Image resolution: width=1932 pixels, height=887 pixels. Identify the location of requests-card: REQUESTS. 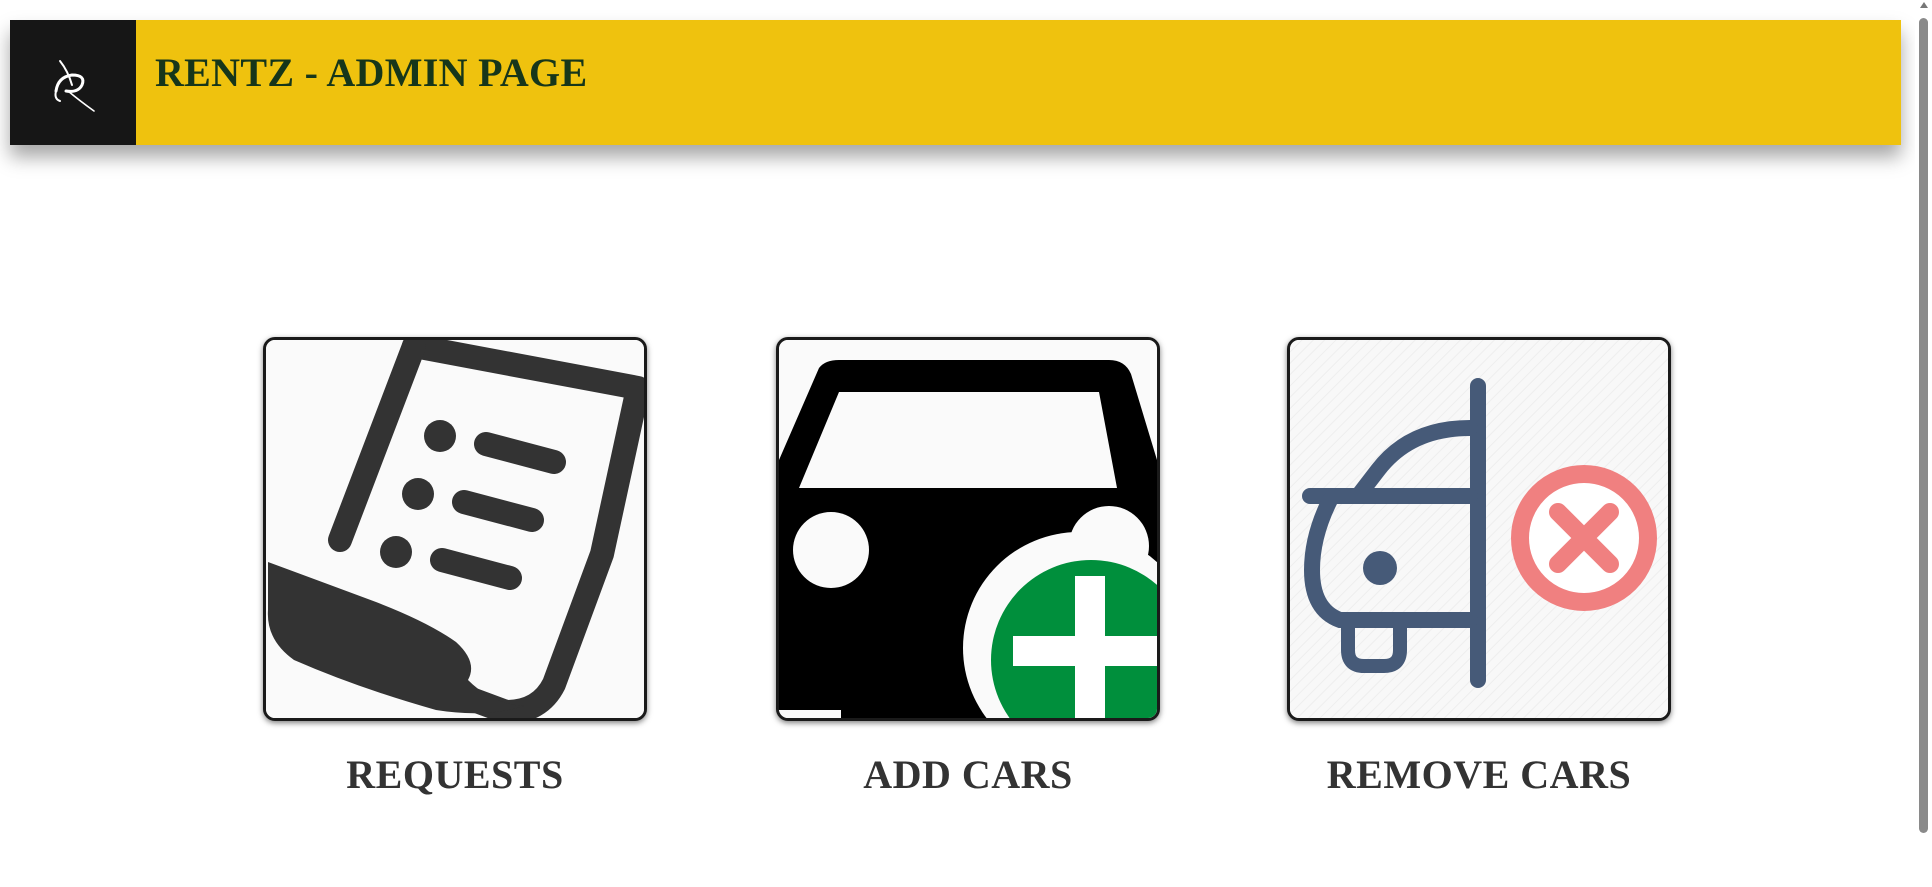
(455, 567).